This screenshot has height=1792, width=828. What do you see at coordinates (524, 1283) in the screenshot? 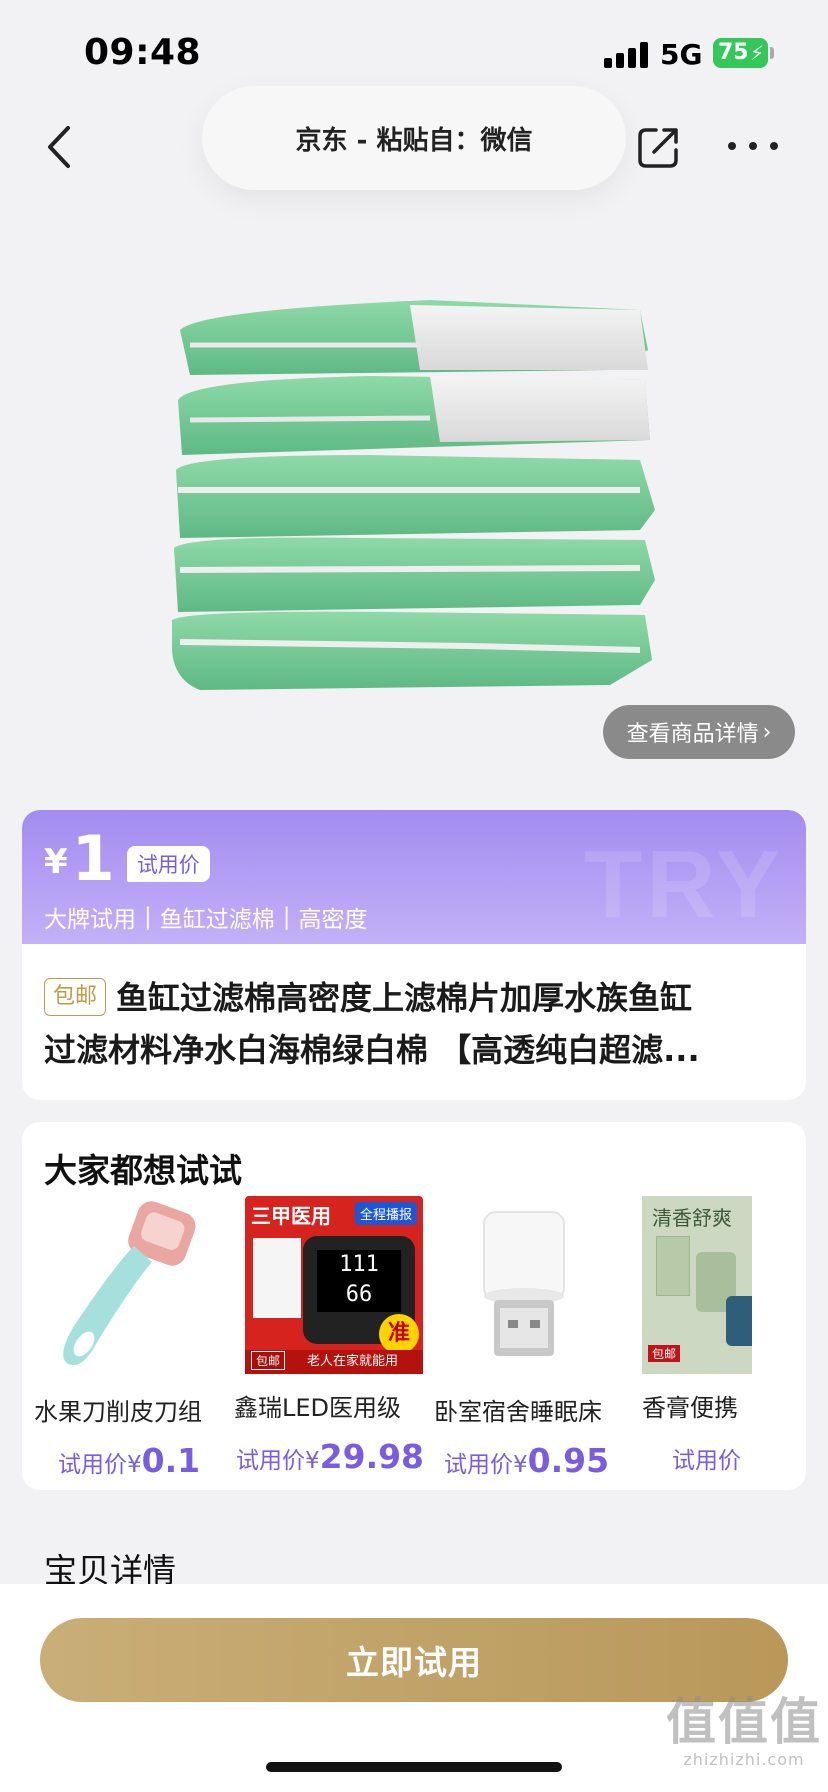
I see `usb-night-light-image` at bounding box center [524, 1283].